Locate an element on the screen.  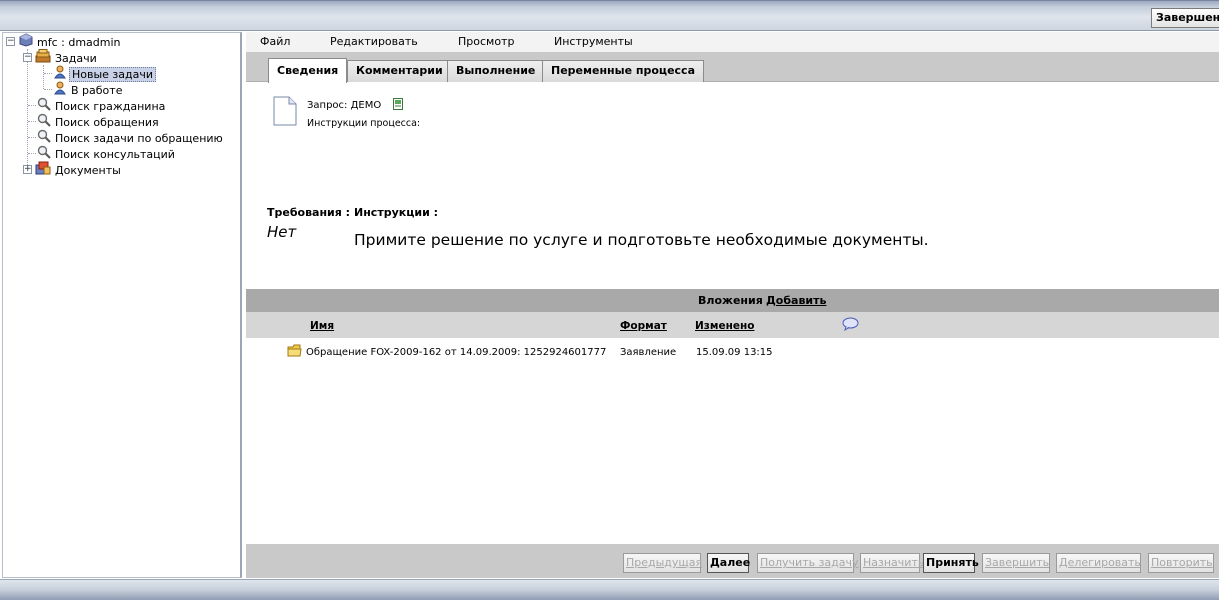
menu-bar: Файл Редактировать Просмотр Инструменты is located at coordinates (732, 42).